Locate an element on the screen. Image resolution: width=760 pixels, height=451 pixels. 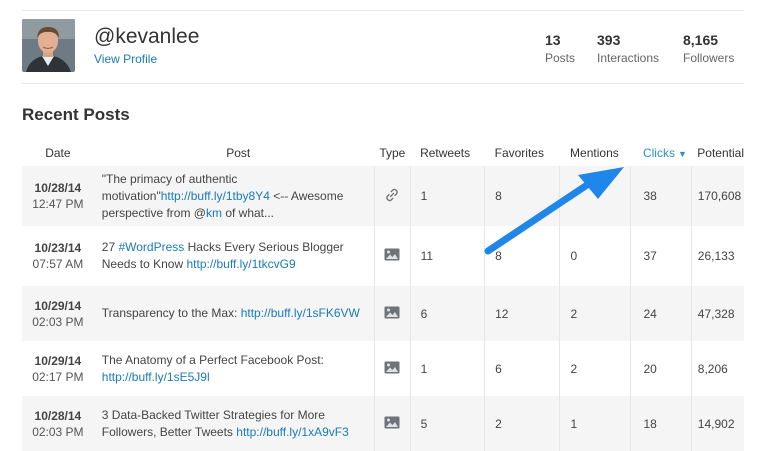
post-time: 07:57 AM is located at coordinates (58, 264).